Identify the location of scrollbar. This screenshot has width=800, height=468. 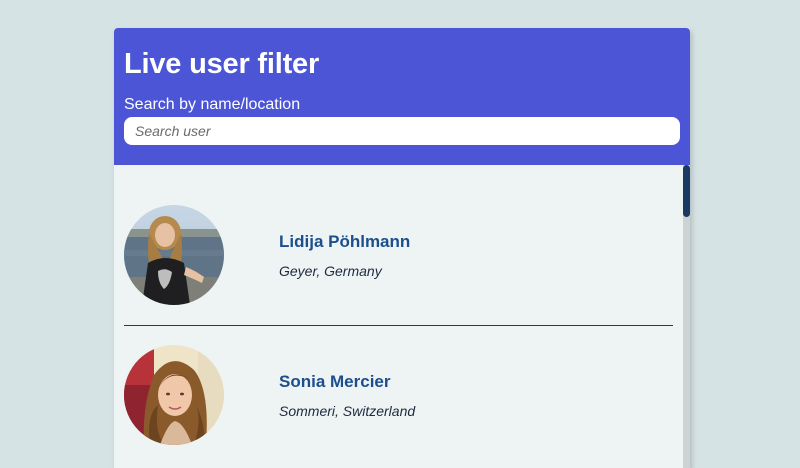
(686, 316).